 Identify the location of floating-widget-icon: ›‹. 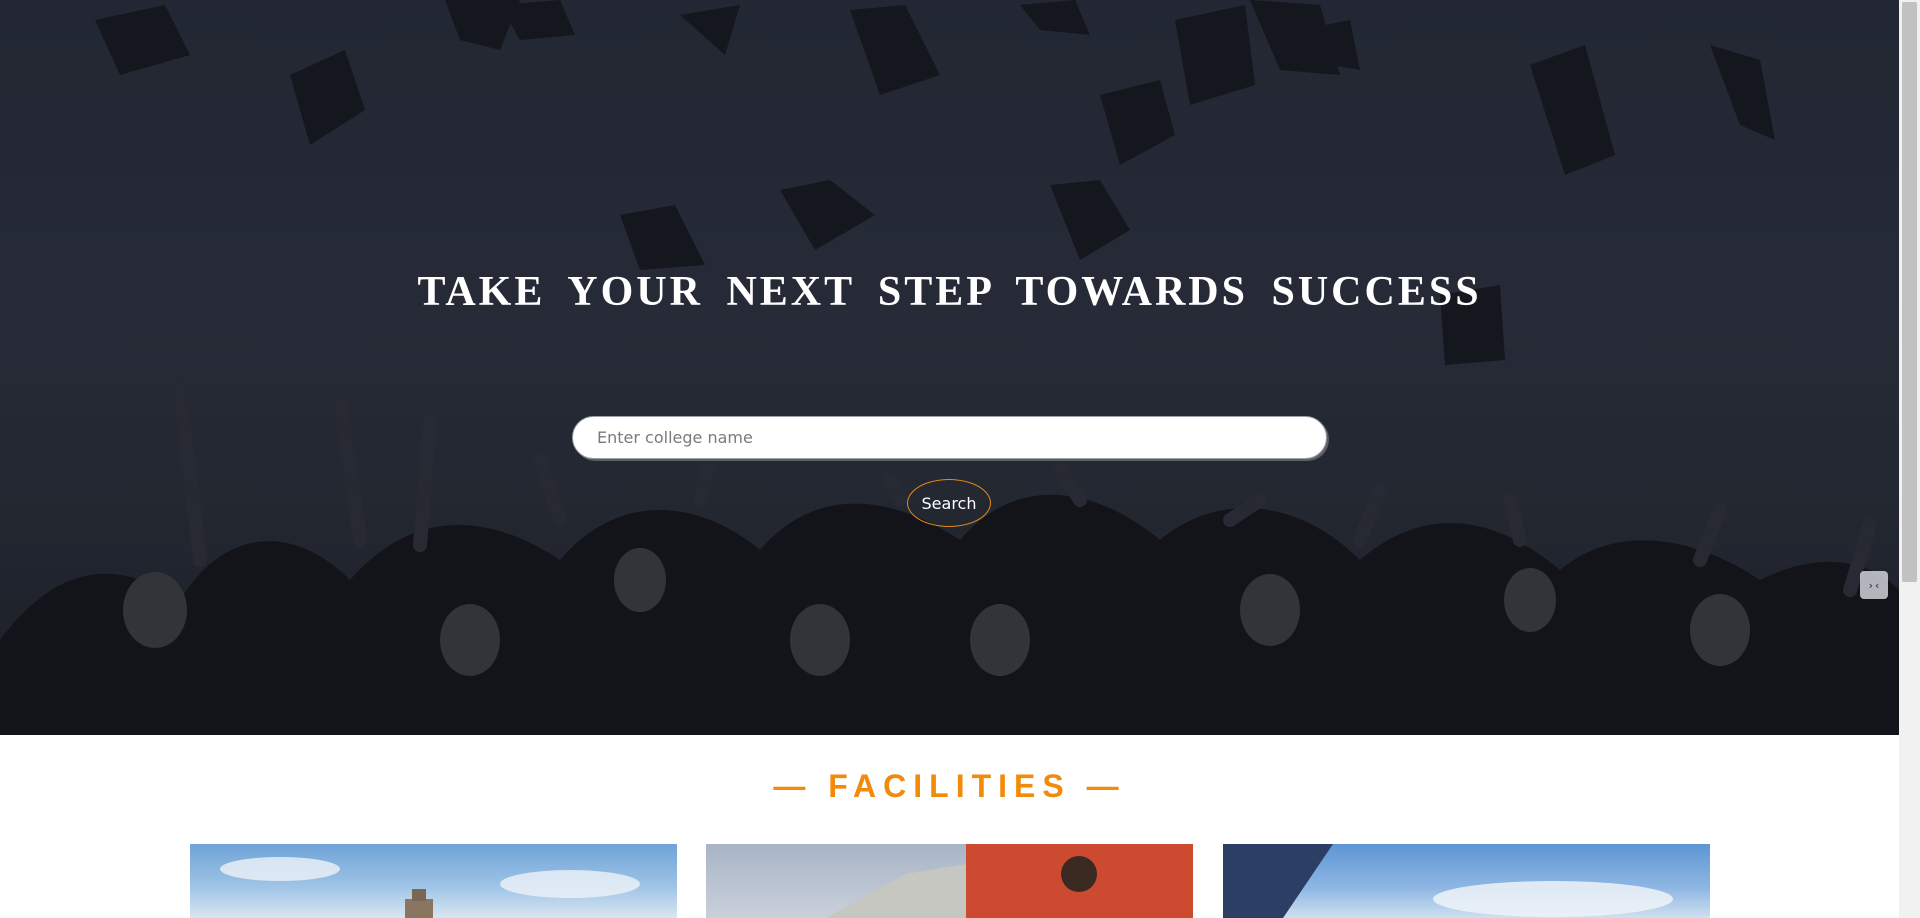
(1874, 585).